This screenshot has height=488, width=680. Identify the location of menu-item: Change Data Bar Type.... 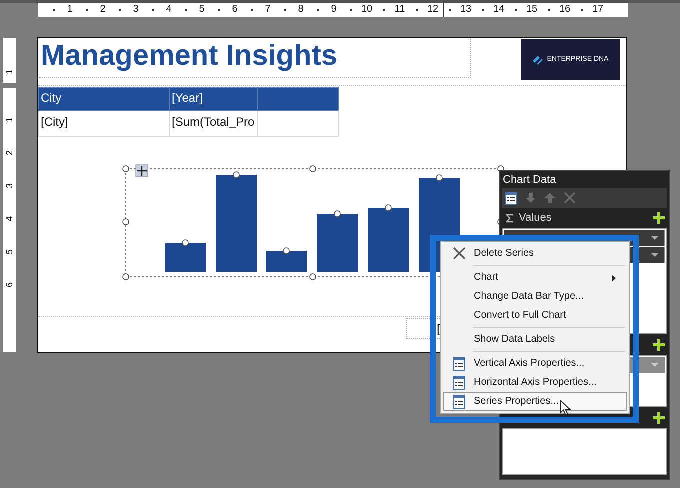
(535, 296).